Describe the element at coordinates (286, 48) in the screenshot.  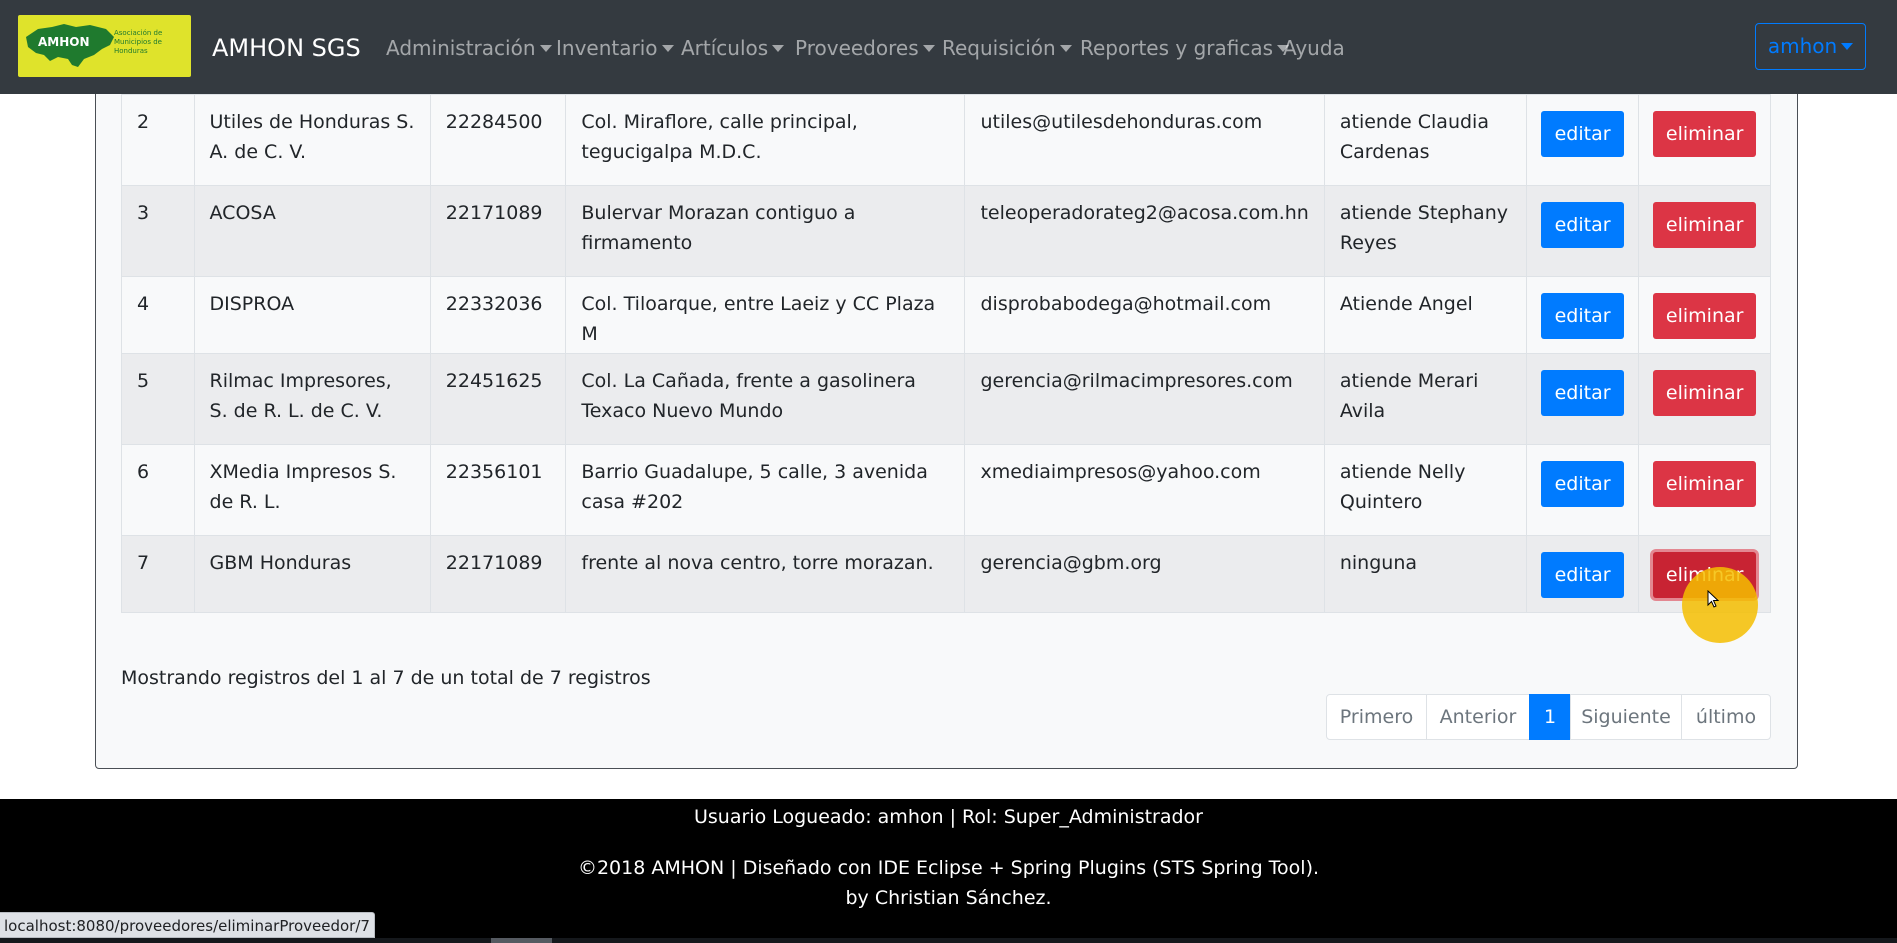
I see `brand-name: AMHON SGS` at that location.